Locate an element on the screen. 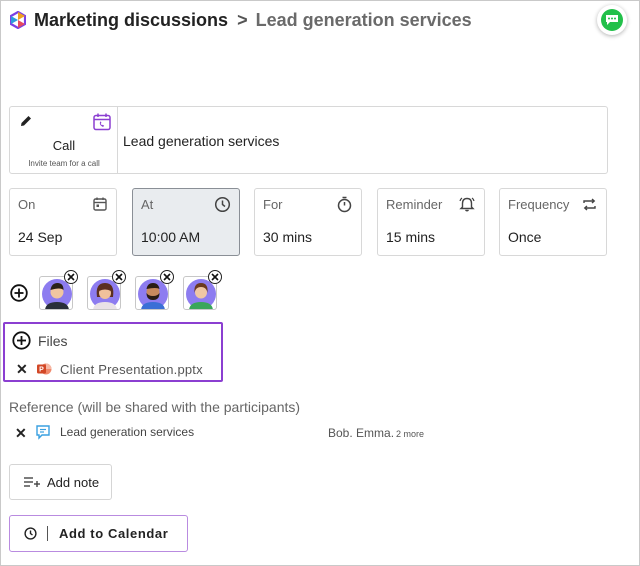 The width and height of the screenshot is (640, 566). chat-bubble-icon is located at coordinates (43, 432).